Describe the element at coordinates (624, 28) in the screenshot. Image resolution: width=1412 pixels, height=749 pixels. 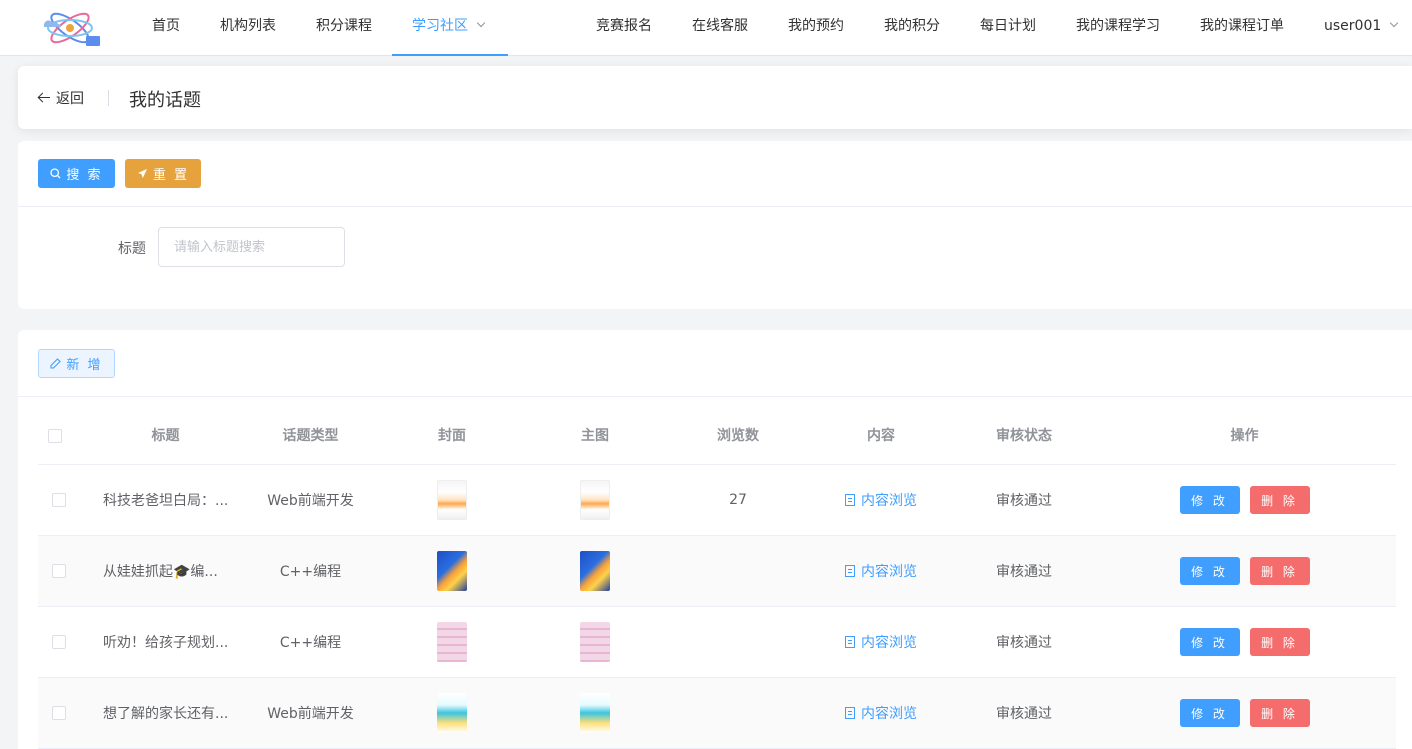
I see `nav-contest-signup: 竞赛报名` at that location.